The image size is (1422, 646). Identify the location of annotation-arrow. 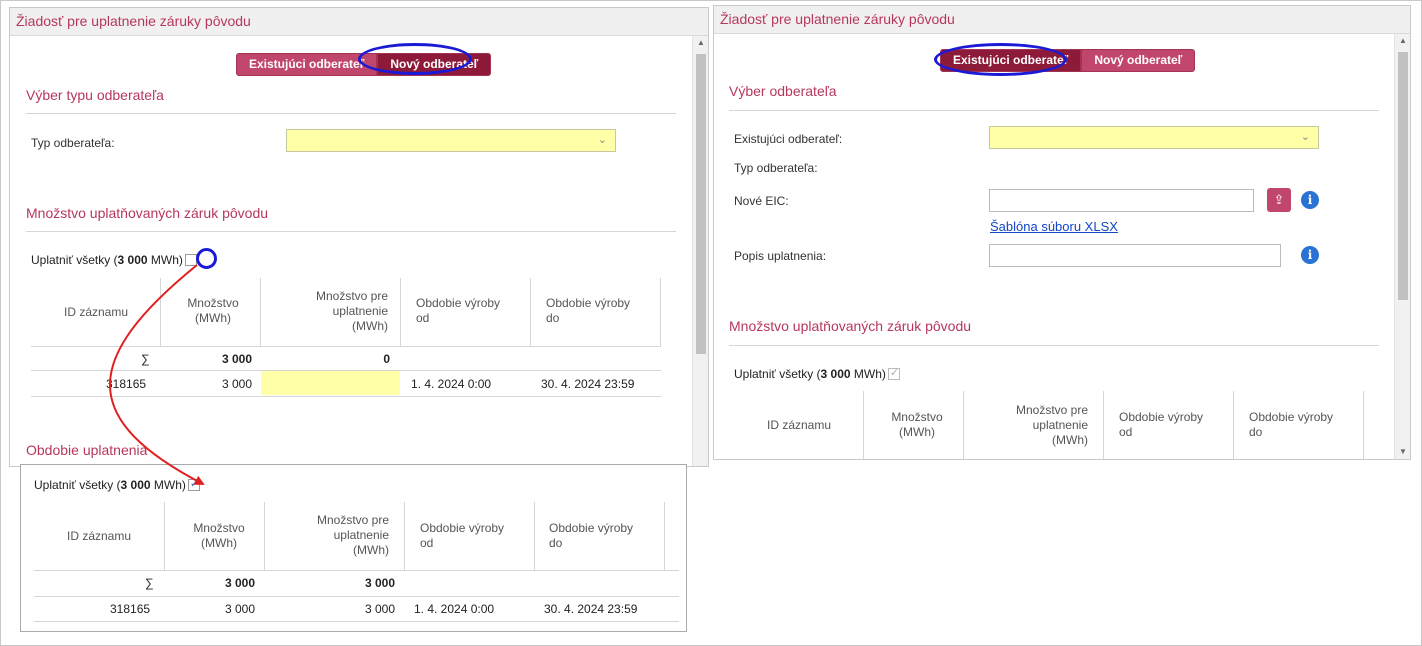
(157, 374).